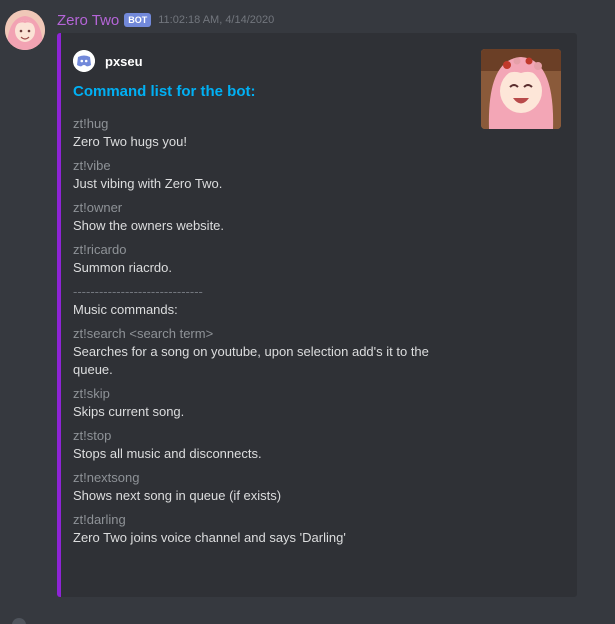  I want to click on command-name: zt!hug, so click(91, 123).